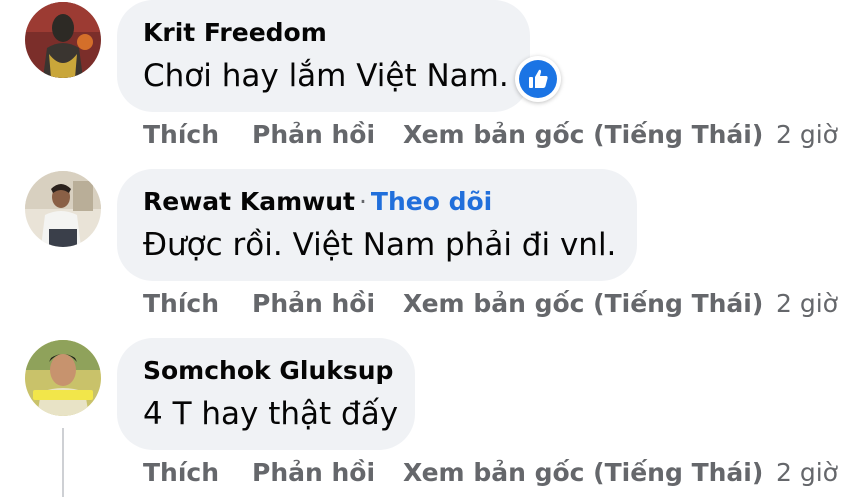 This screenshot has height=497, width=860. Describe the element at coordinates (323, 56) in the screenshot. I see `comment-bubble: Krit Freedom Chơi hay lắm Việt Nam.` at that location.